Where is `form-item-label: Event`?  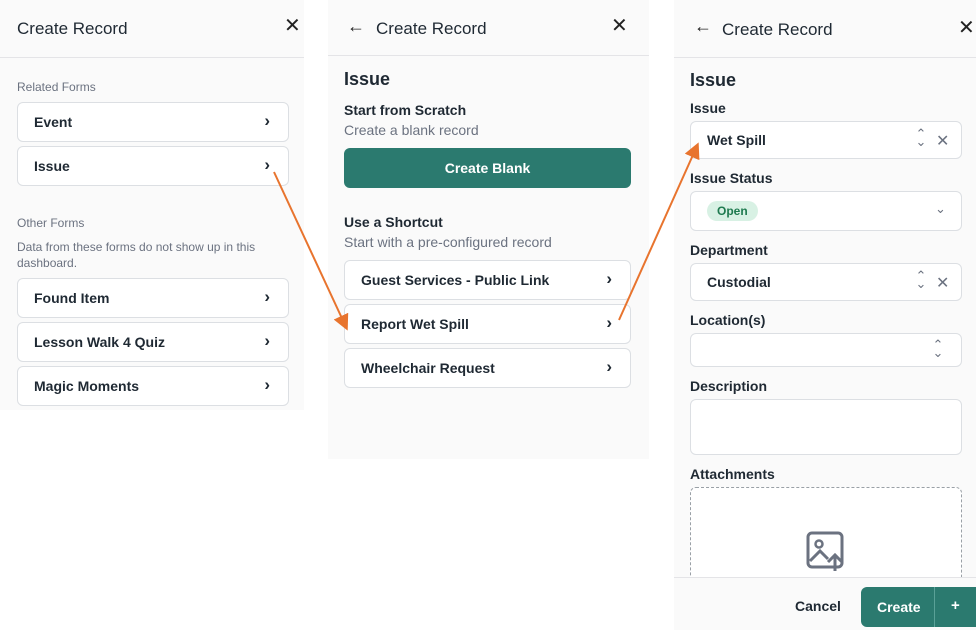 form-item-label: Event is located at coordinates (53, 122).